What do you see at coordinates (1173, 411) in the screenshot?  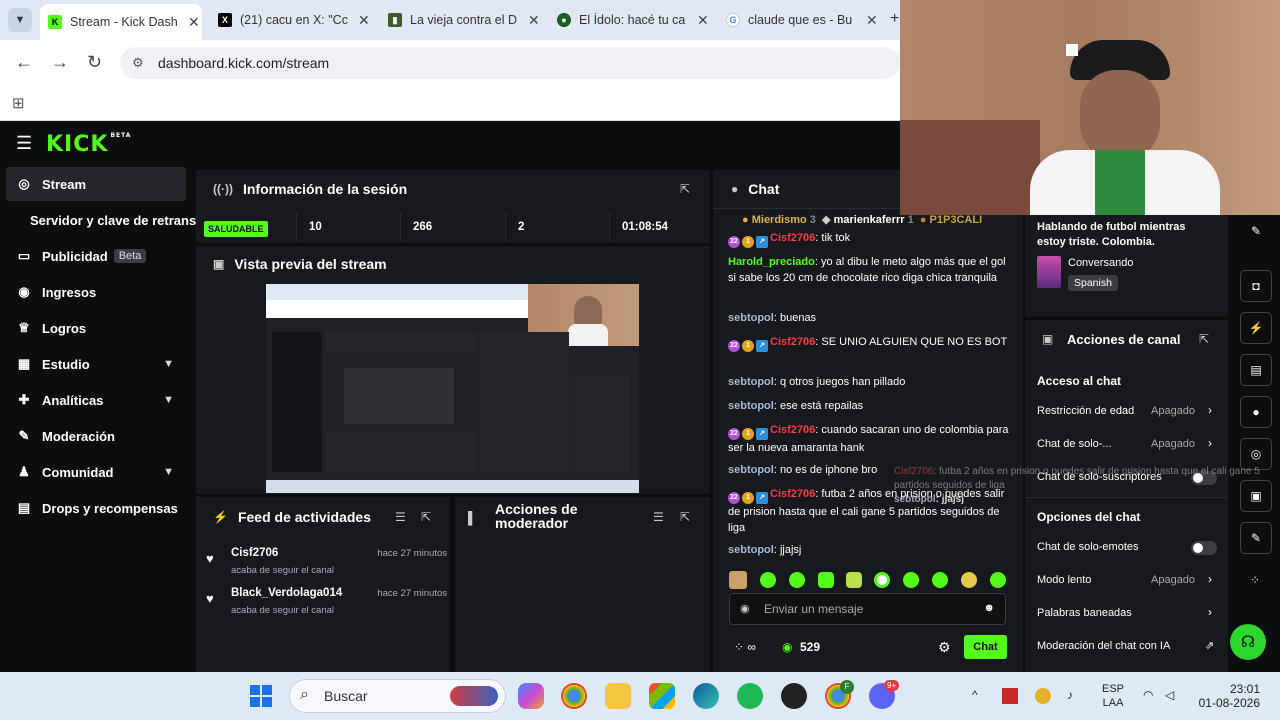 I see `age-restriction-select: Apagado` at bounding box center [1173, 411].